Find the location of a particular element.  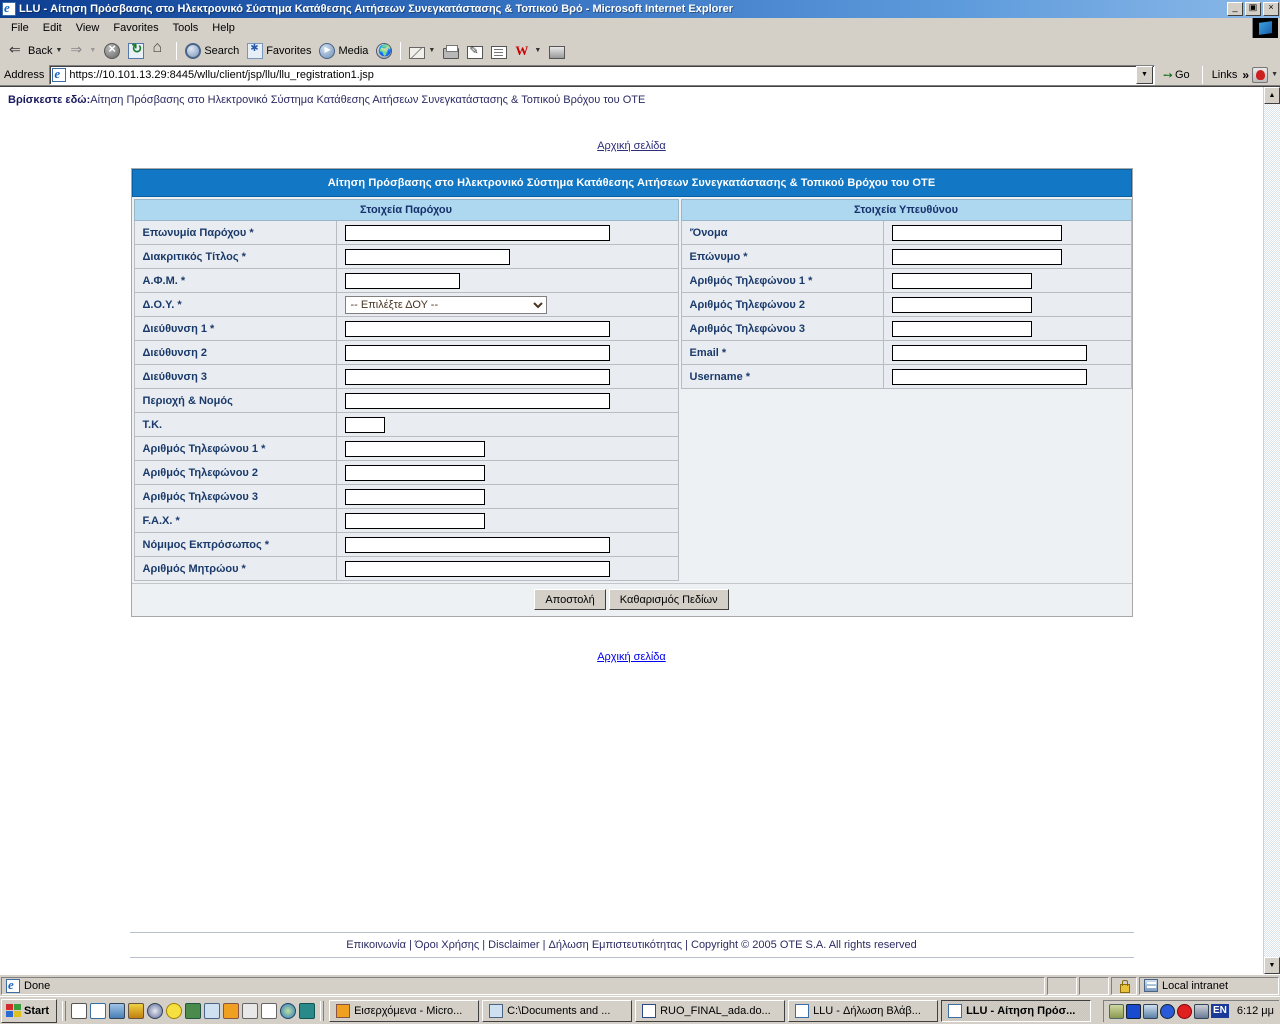

tray-antivirus-icon is located at coordinates (1167, 1011).